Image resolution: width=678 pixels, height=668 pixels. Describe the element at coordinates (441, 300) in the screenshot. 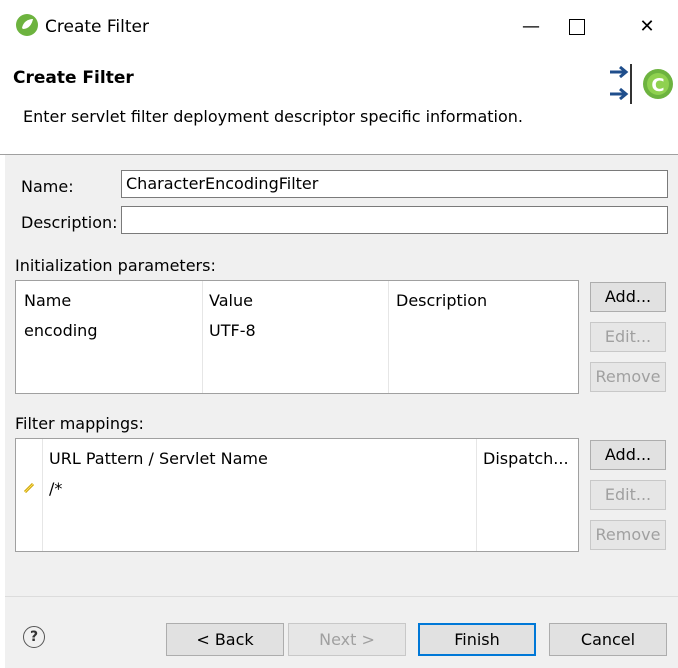

I see `column-header-description: Description` at that location.